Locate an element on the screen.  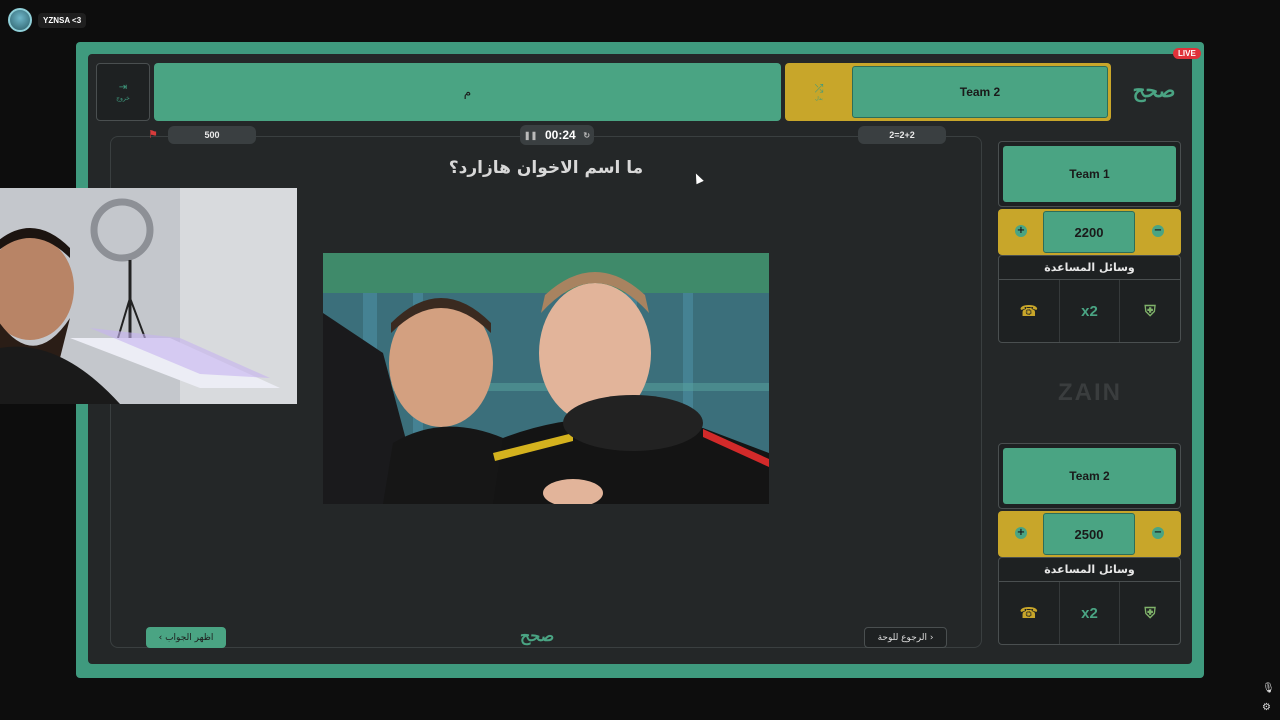
team1-score-box: + 2200 − is located at coordinates (1089, 232).